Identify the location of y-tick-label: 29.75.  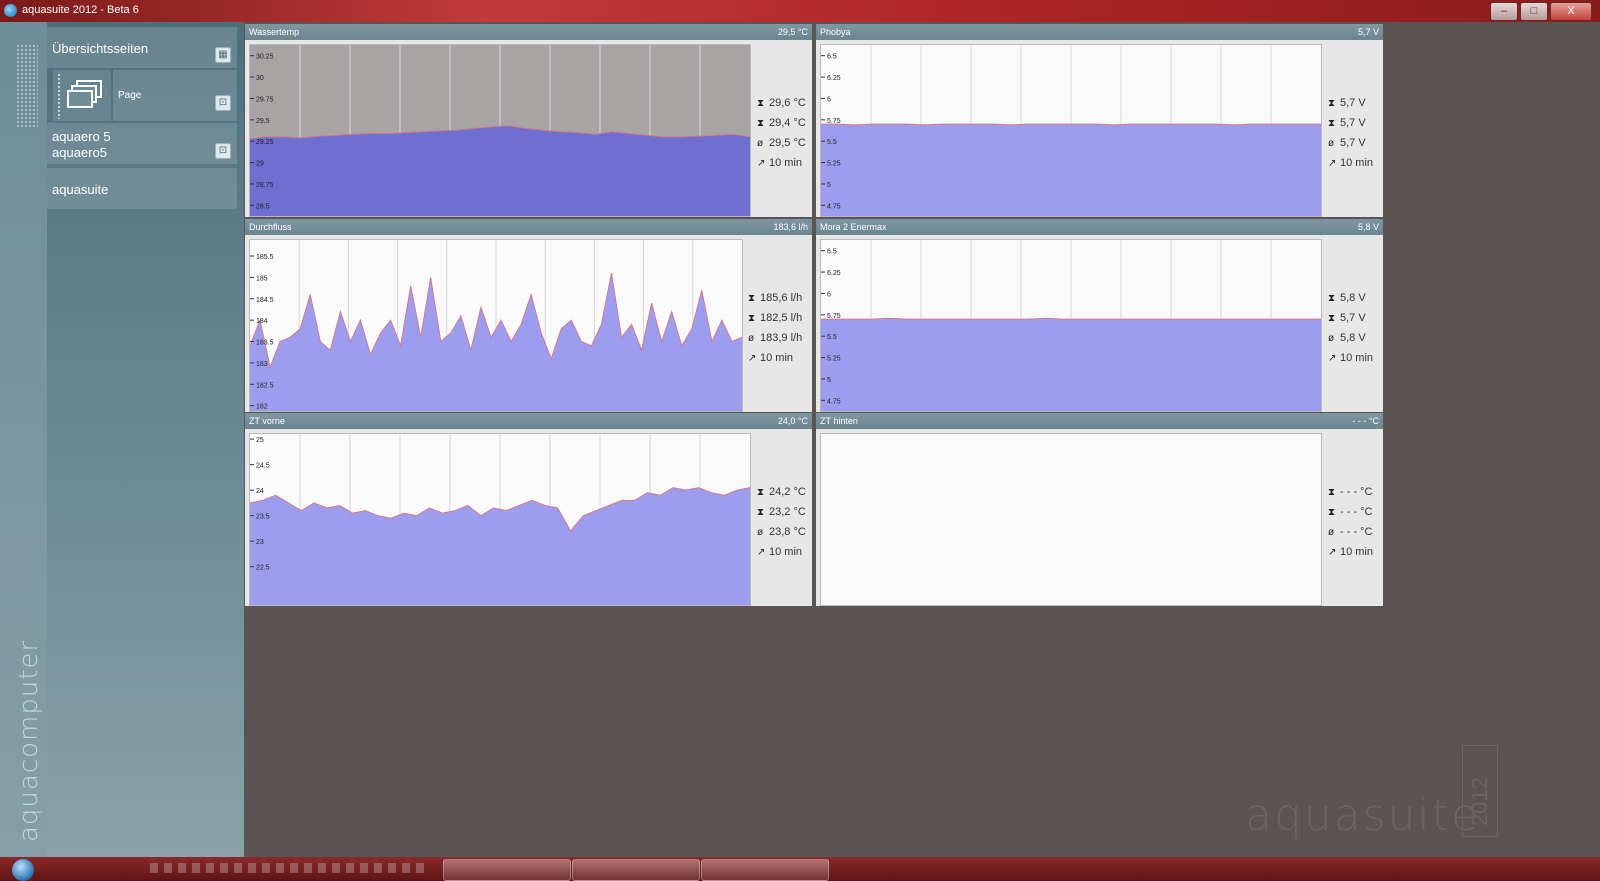
(265, 99).